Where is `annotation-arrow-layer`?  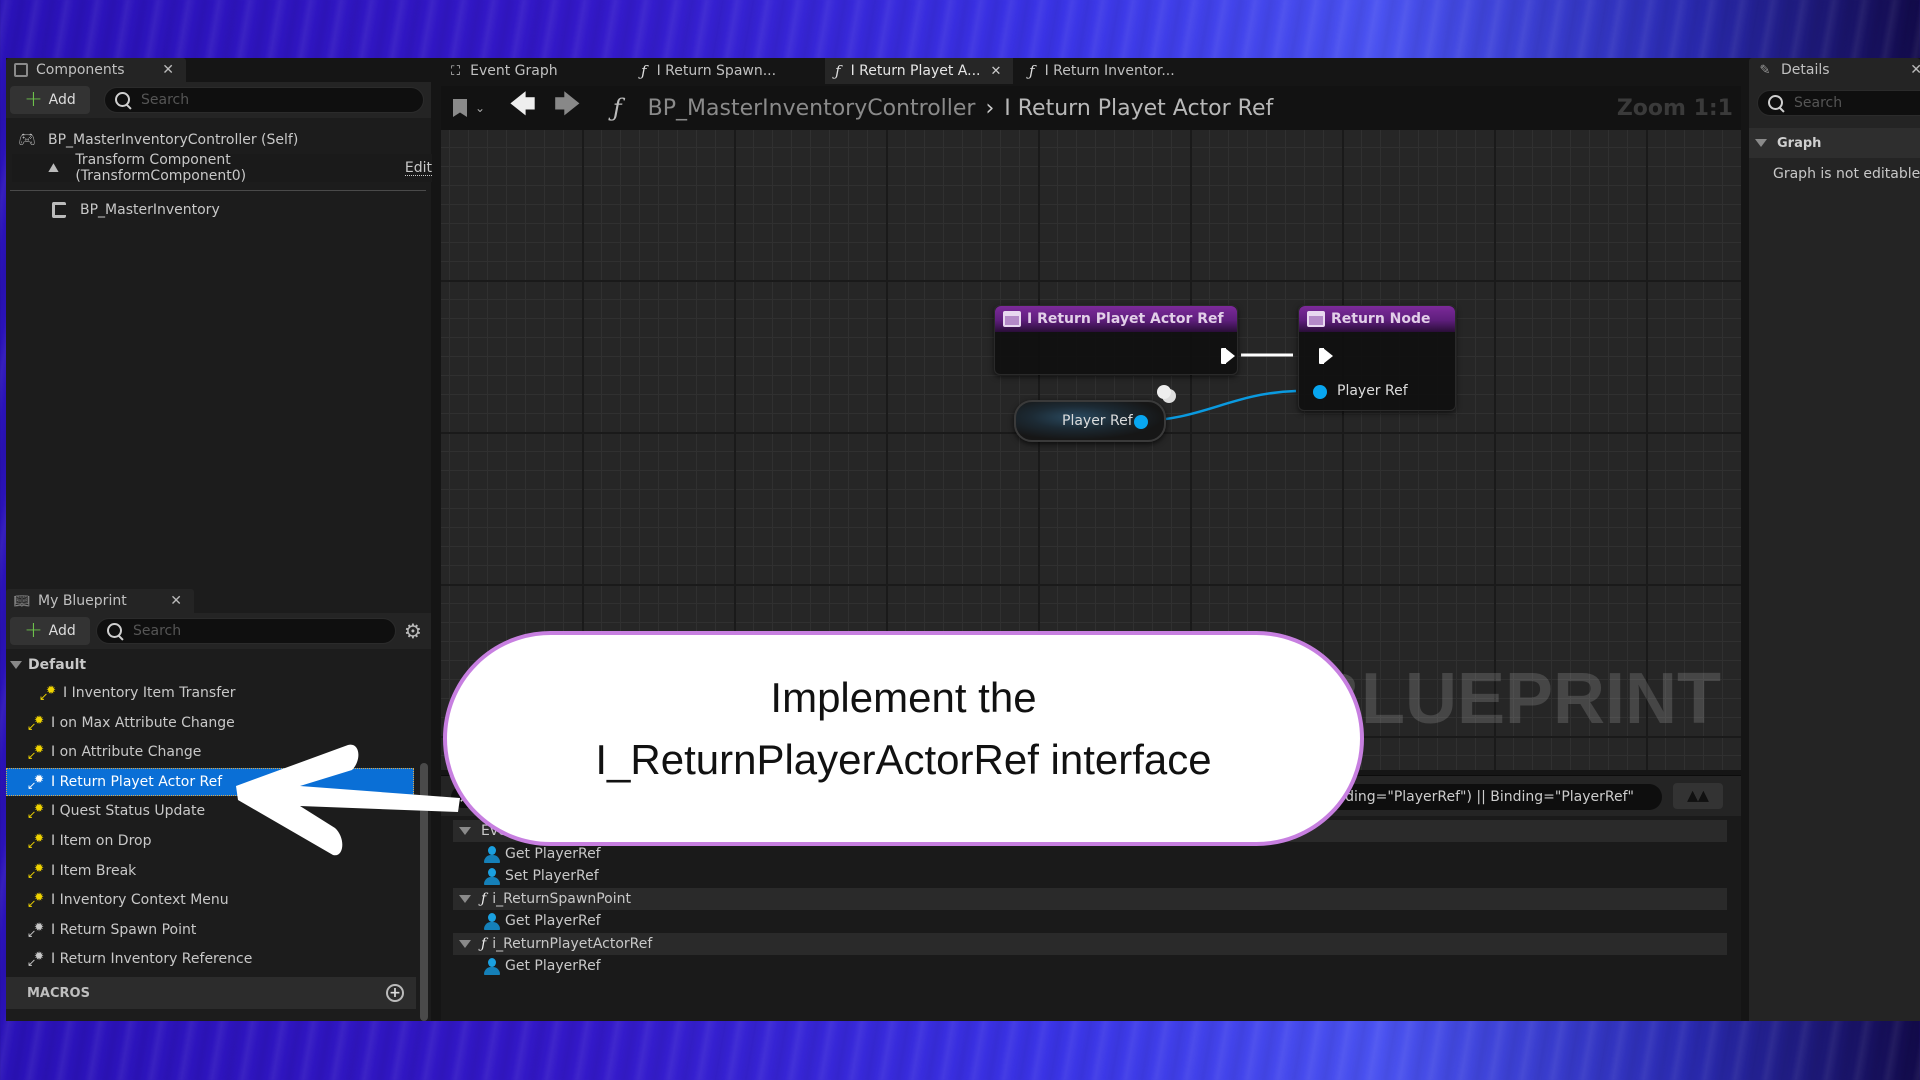
annotation-arrow-layer is located at coordinates (348, 800).